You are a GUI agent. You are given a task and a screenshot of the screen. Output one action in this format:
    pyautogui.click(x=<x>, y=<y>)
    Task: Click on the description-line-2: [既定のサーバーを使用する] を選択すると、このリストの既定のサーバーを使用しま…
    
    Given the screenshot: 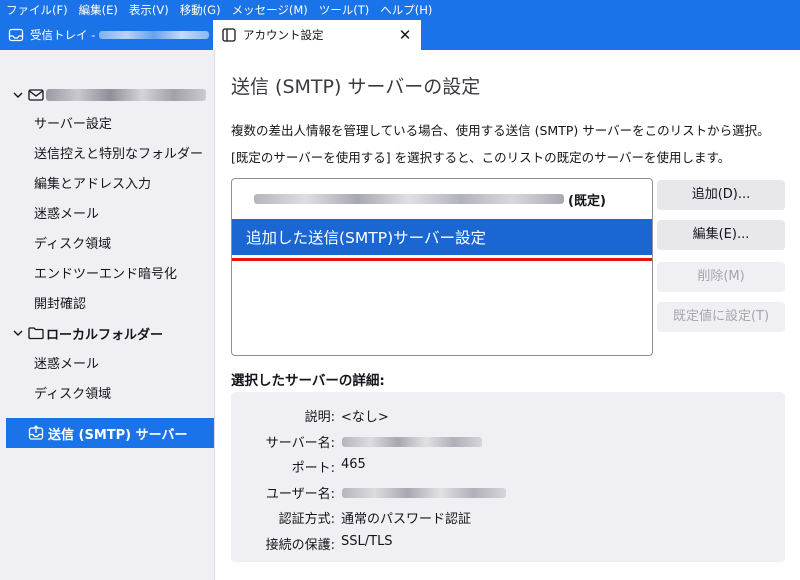 What is the action you would take?
    pyautogui.click(x=481, y=157)
    